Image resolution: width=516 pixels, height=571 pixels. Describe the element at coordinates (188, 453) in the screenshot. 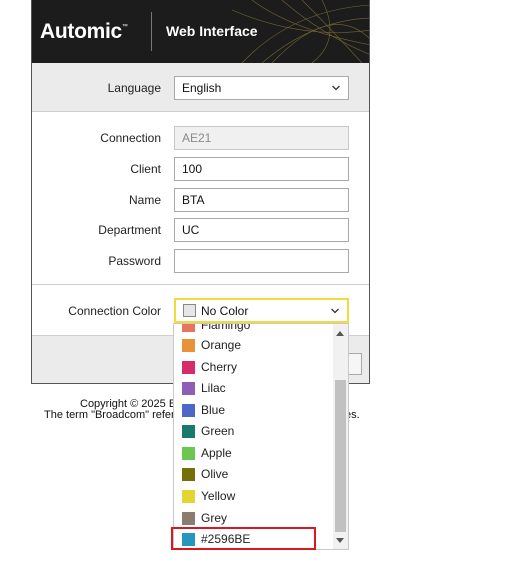

I see `apple-swatch` at that location.